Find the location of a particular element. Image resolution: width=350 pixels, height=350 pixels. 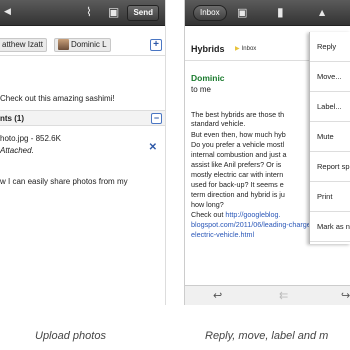

attachment-status: Attached. is located at coordinates (17, 150).